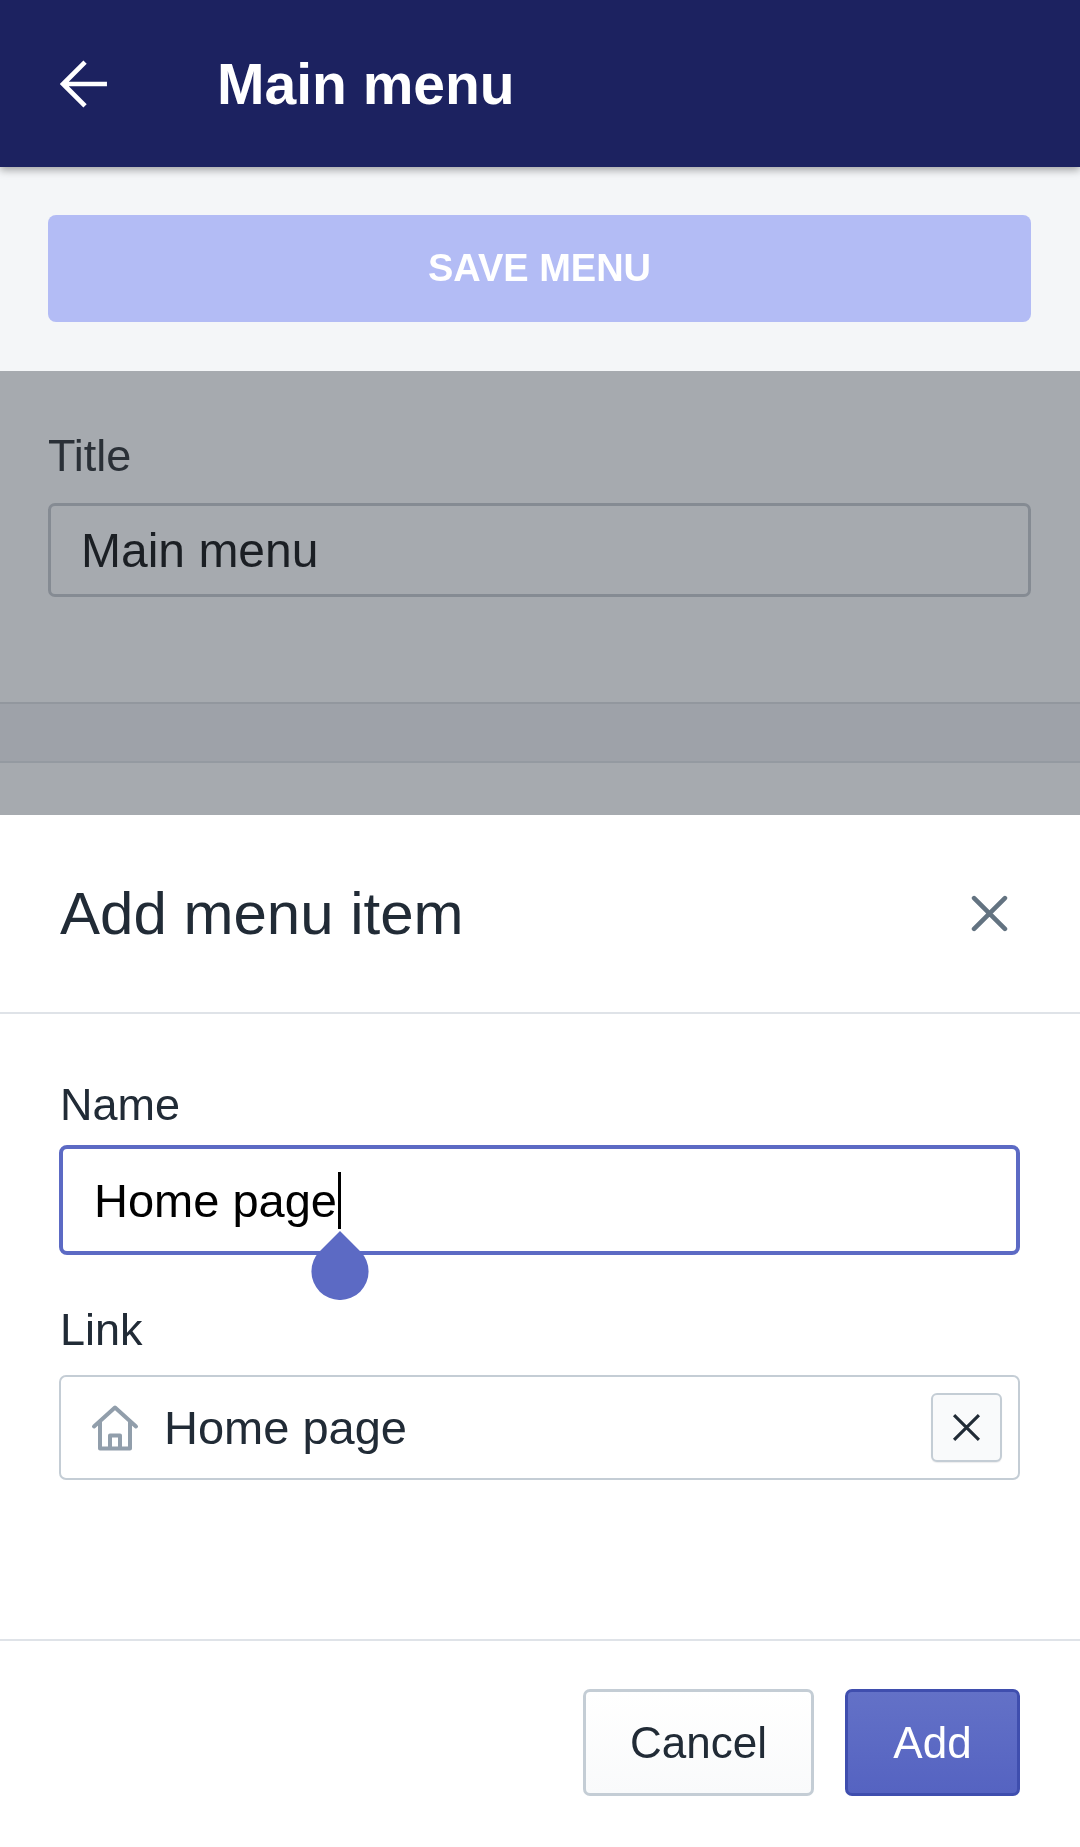 The width and height of the screenshot is (1080, 1847). Describe the element at coordinates (932, 1742) in the screenshot. I see `add-button: Add` at that location.